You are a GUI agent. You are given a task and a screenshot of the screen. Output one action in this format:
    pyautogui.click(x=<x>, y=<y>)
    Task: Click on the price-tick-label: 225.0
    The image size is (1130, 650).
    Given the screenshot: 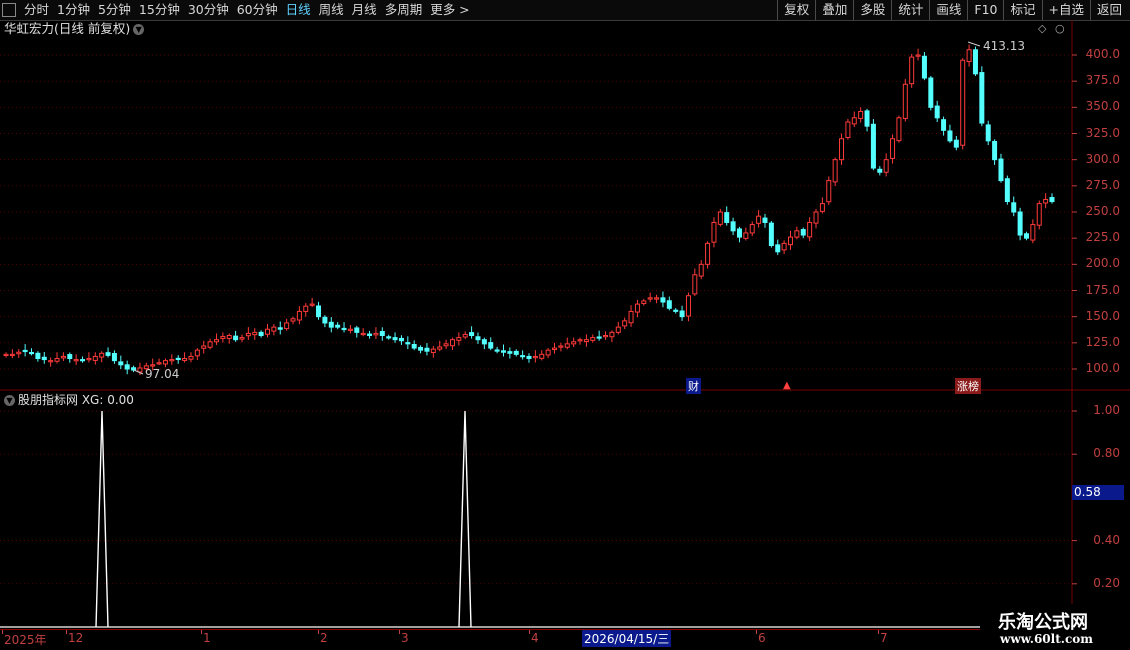 What is the action you would take?
    pyautogui.click(x=1102, y=237)
    